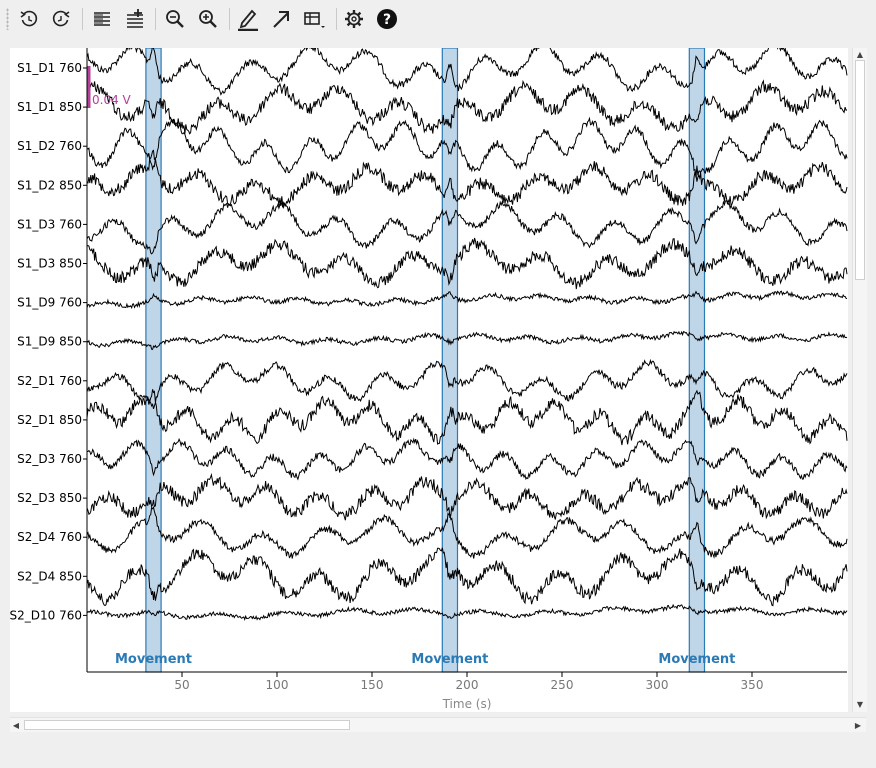 Image resolution: width=876 pixels, height=768 pixels. Describe the element at coordinates (49, 342) in the screenshot. I see `channel-label: S1_D9 850` at that location.